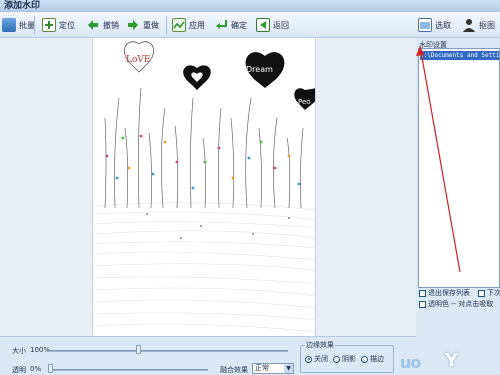 This screenshot has height=375, width=500. Describe the element at coordinates (138, 349) in the screenshot. I see `size-slider-thumb` at that location.